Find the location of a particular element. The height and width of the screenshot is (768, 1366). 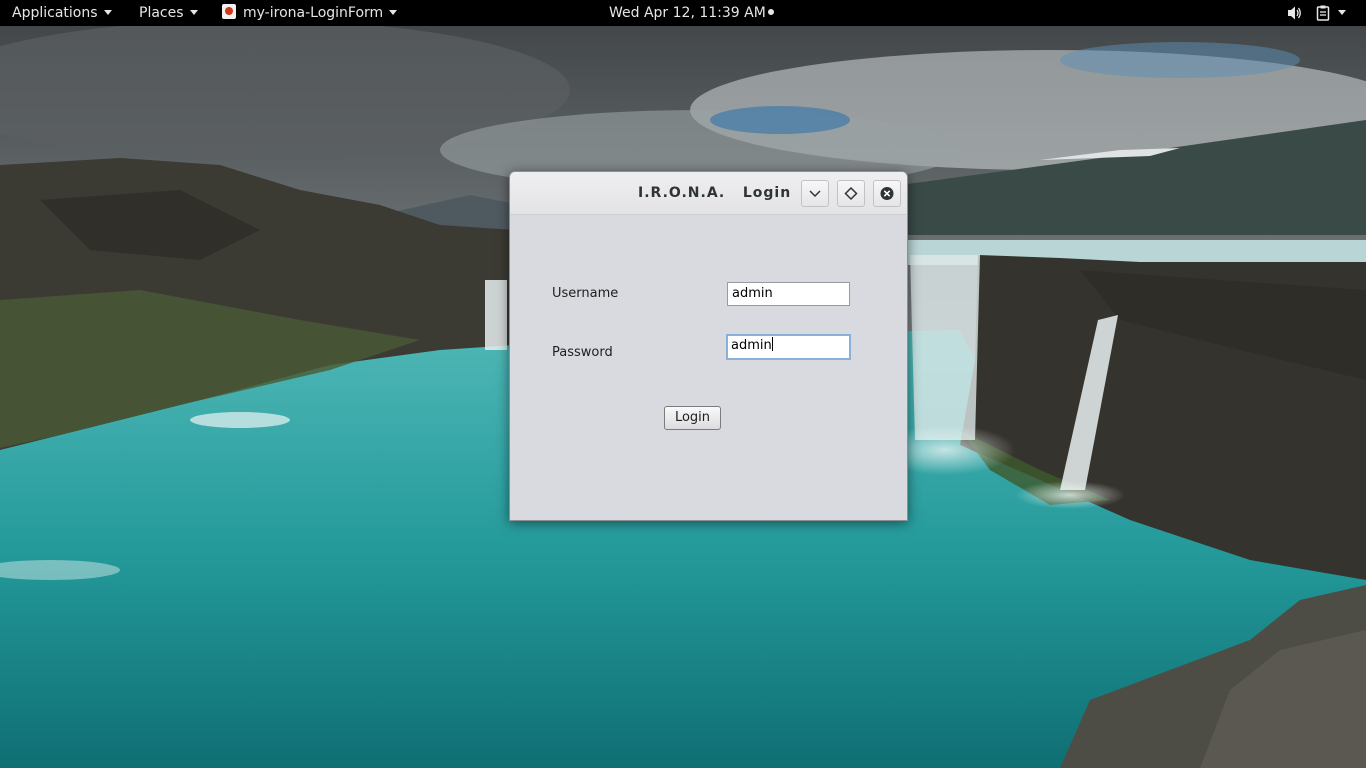

applications-menu: Applications is located at coordinates (62, 13).